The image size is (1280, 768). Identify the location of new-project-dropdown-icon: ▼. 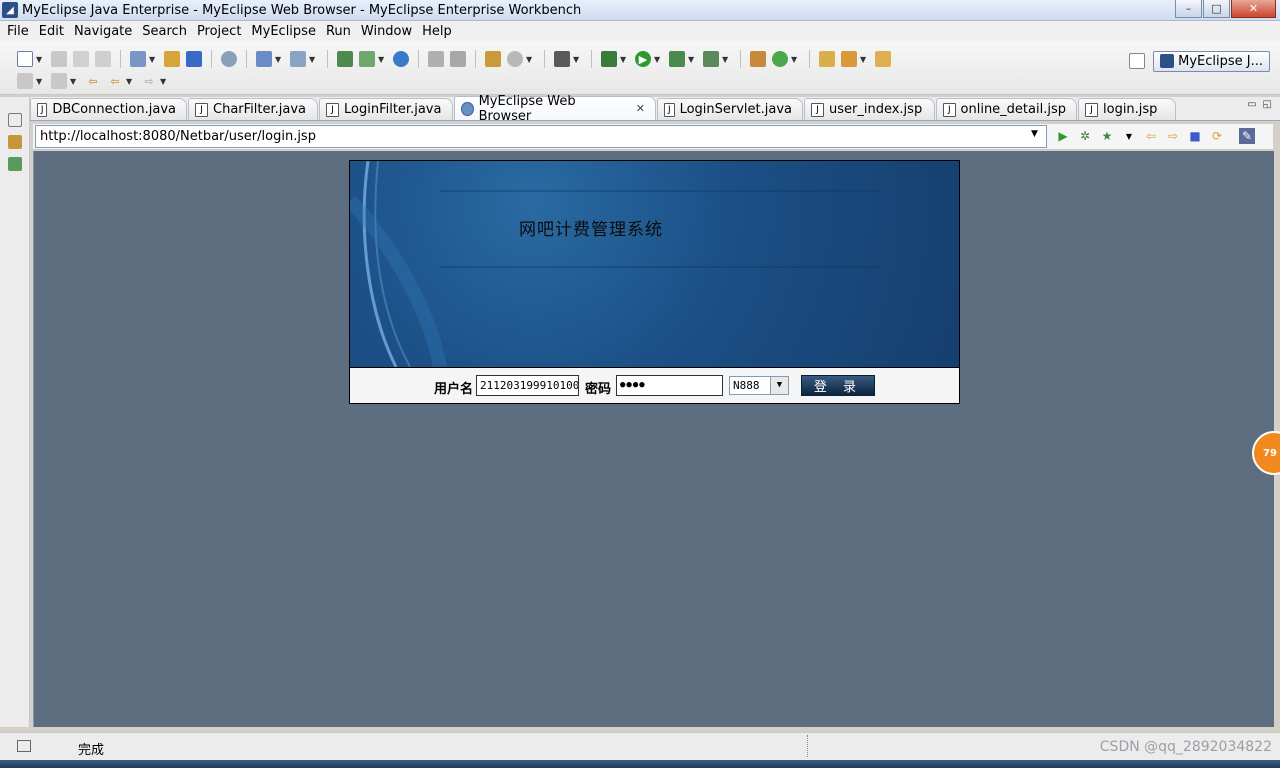
(153, 59).